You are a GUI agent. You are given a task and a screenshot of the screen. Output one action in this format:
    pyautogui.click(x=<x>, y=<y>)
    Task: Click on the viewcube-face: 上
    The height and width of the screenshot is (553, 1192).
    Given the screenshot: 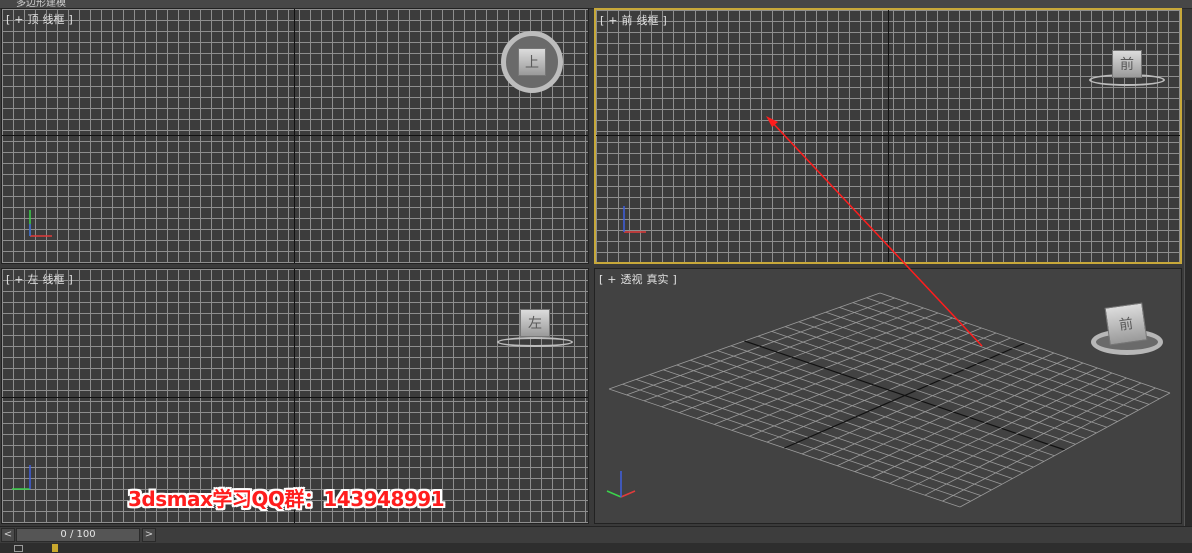 What is the action you would take?
    pyautogui.click(x=532, y=62)
    